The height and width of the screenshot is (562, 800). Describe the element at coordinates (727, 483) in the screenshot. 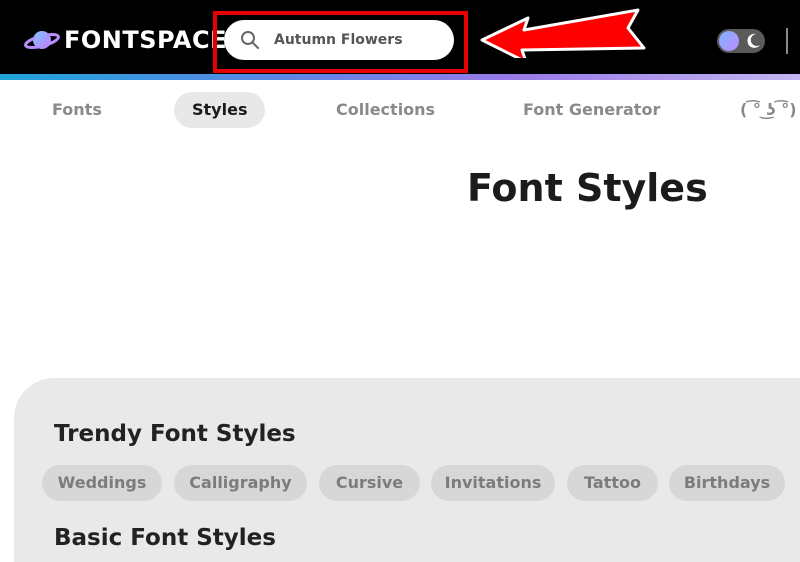

I see `chip-birthdays: Birthdays` at that location.